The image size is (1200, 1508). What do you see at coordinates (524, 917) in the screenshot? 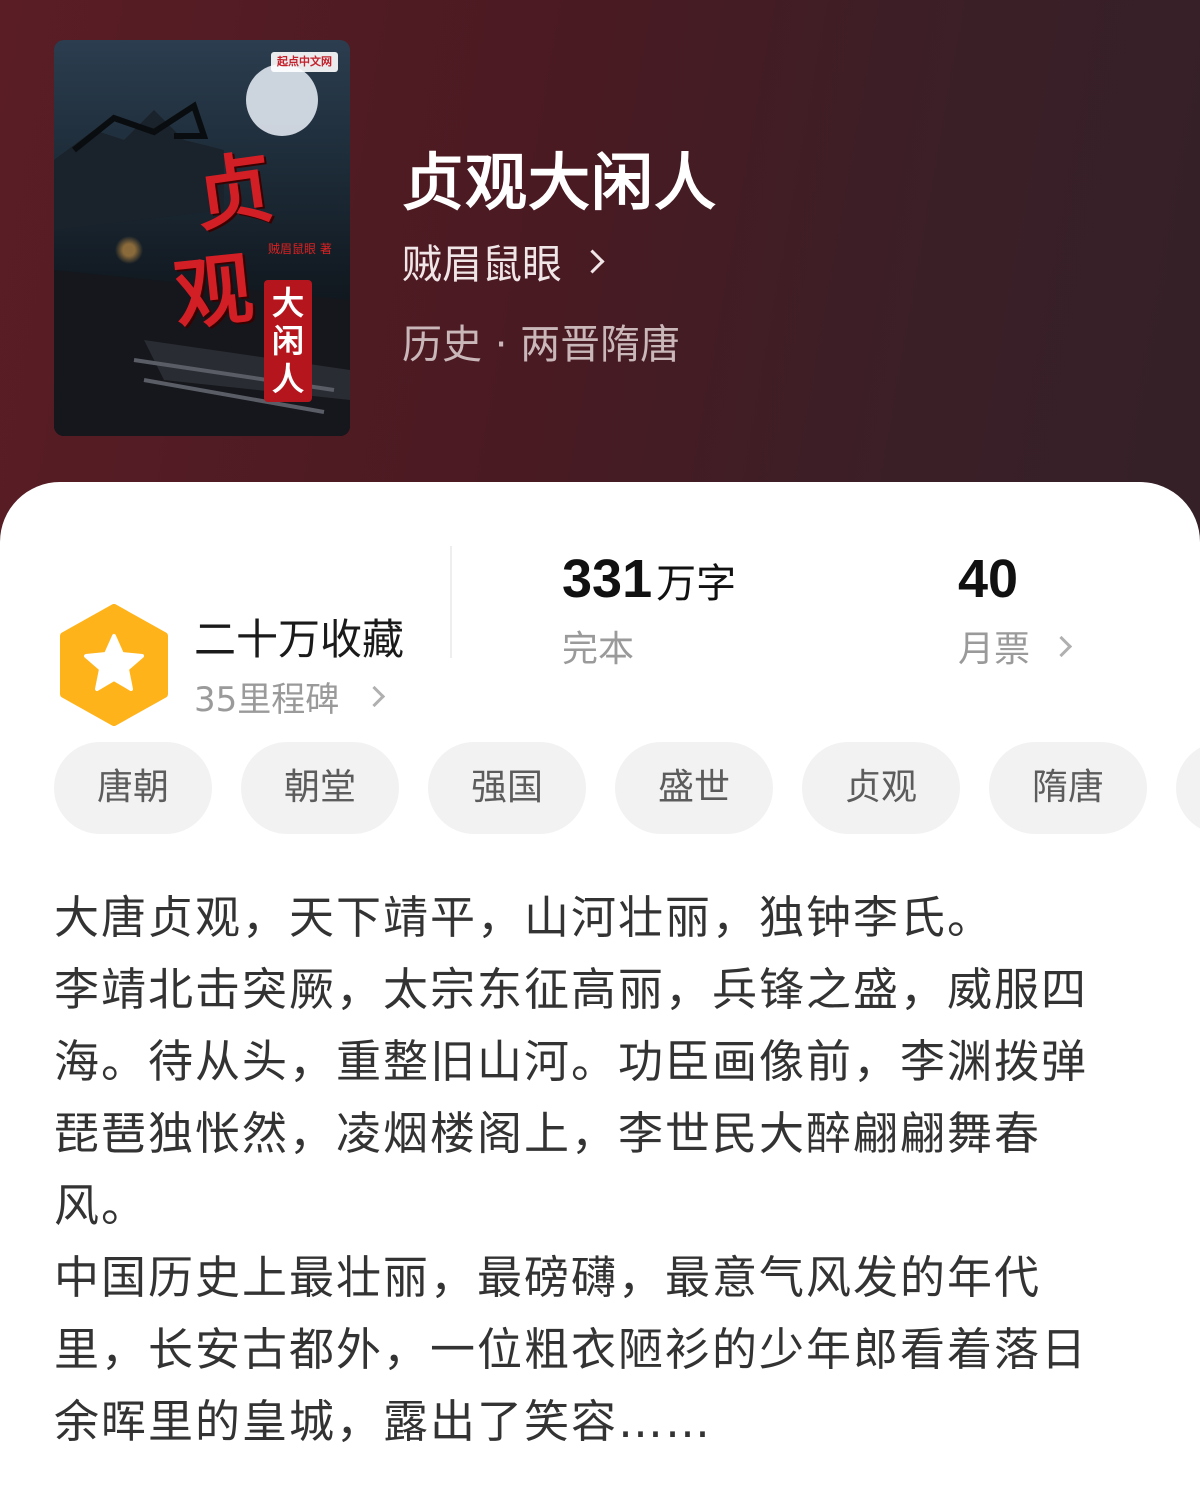
I see `description-paragraph: 大唐贞观，天下靖平，山河壮丽，独钟李氏。` at bounding box center [524, 917].